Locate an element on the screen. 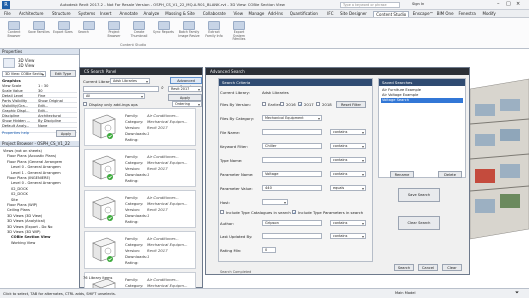 The height and width of the screenshot is (298, 529). ribbon-button-extract-family-info: Extract Family Info is located at coordinates (214, 31).